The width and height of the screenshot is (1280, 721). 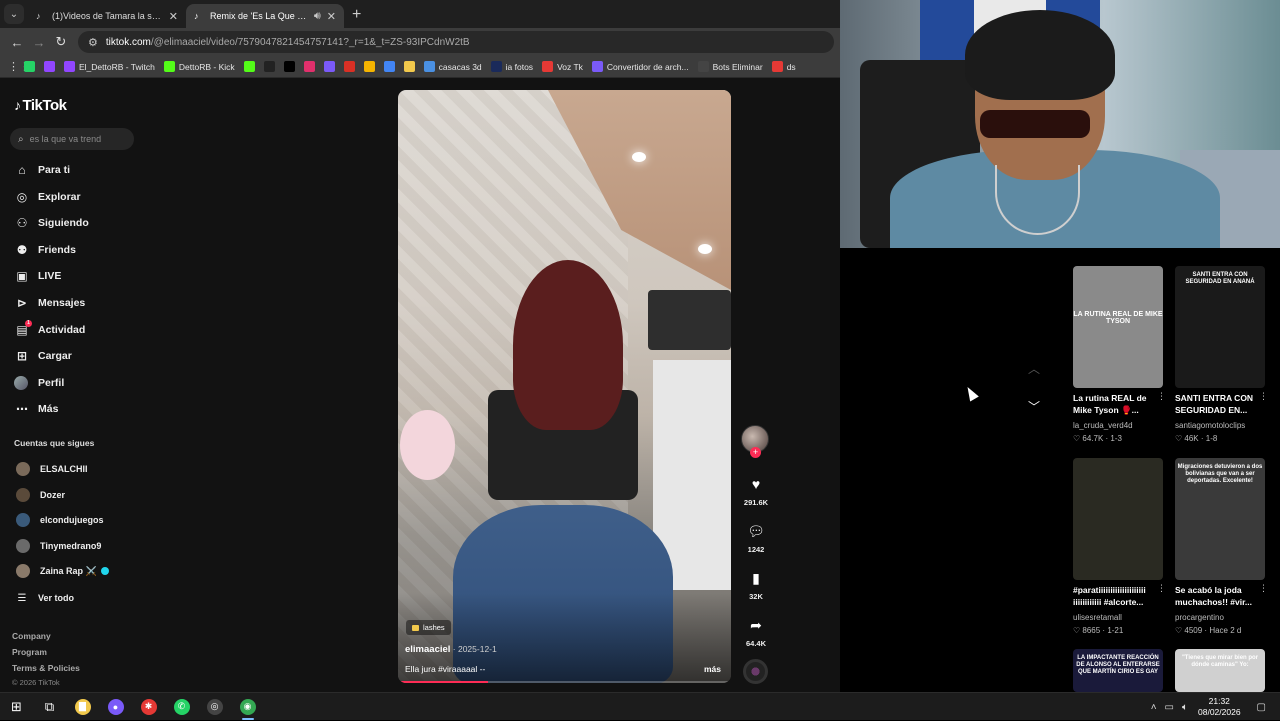 I want to click on bookmark-item: Bots Eliminar, so click(x=730, y=66).